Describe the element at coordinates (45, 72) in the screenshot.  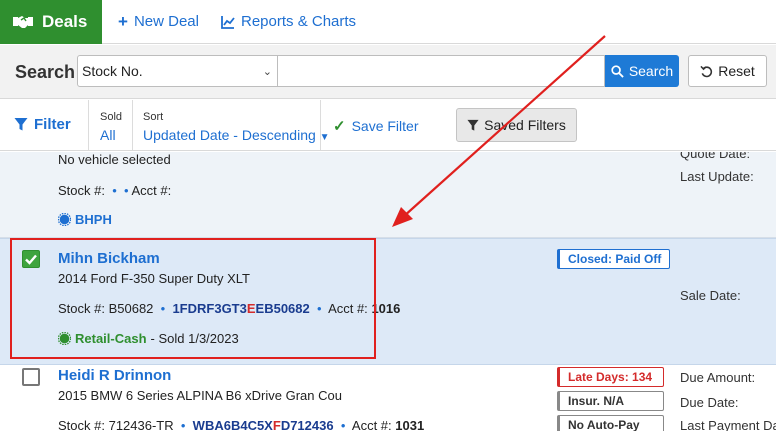
I see `search-label: Search` at that location.